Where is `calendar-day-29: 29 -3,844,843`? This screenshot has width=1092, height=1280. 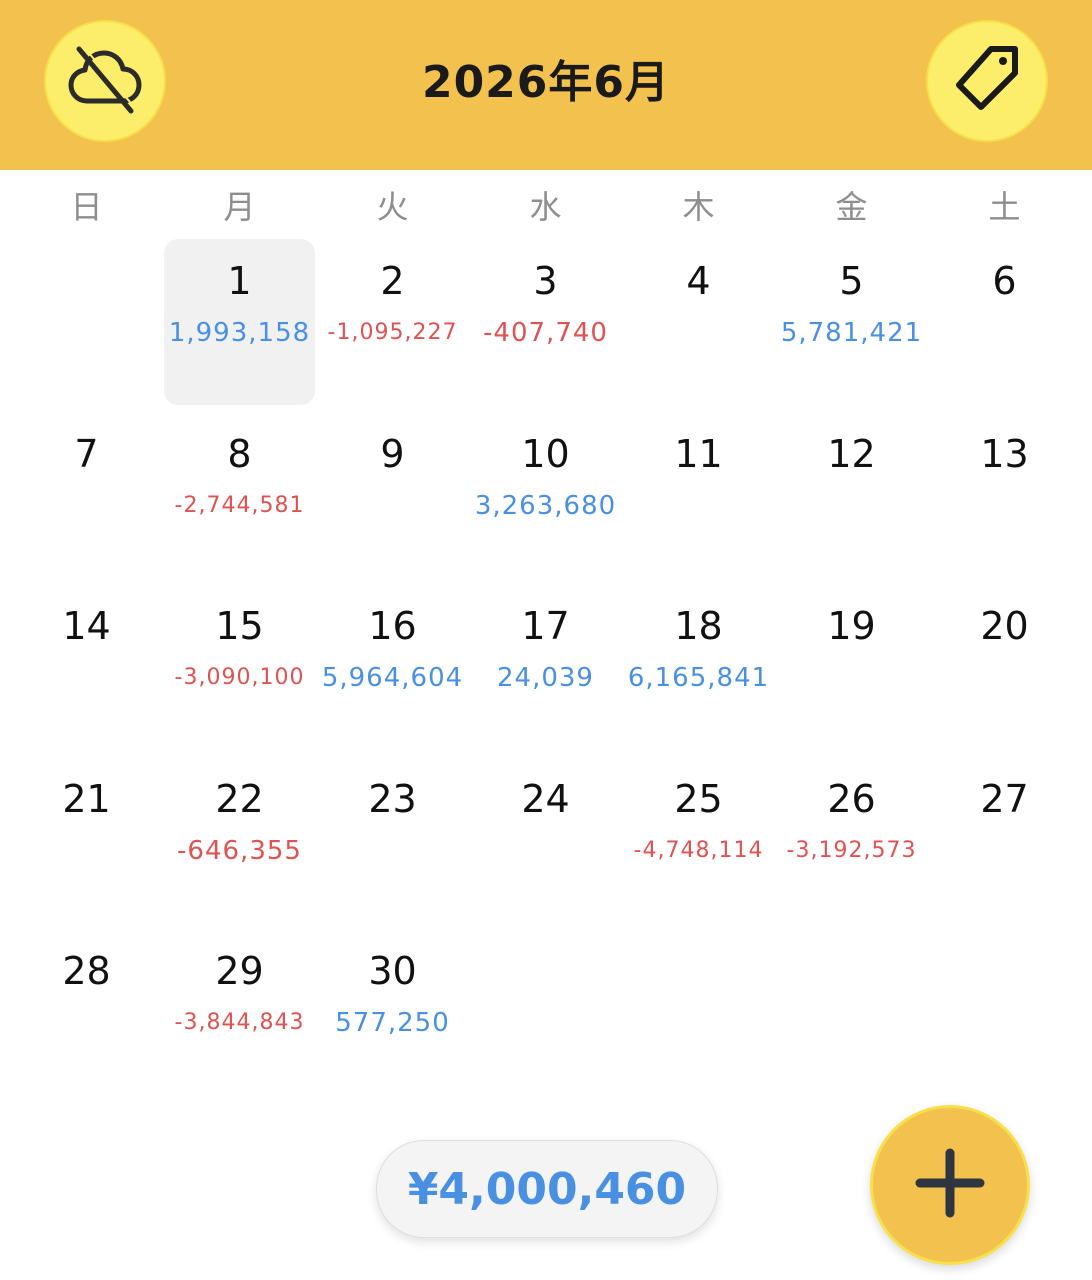 calendar-day-29: 29 -3,844,843 is located at coordinates (239, 1014).